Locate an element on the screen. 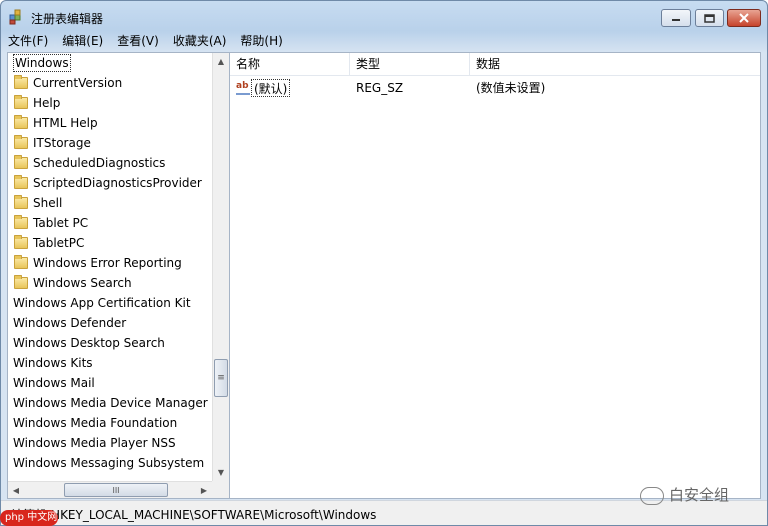 This screenshot has width=768, height=526. minimize-button is located at coordinates (676, 18).